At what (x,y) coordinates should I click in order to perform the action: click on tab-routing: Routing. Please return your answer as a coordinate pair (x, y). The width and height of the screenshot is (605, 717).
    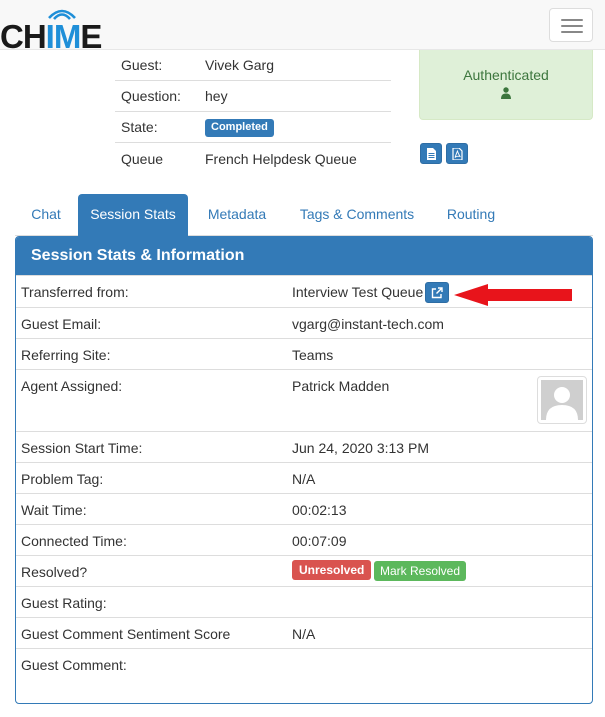
    Looking at the image, I should click on (471, 215).